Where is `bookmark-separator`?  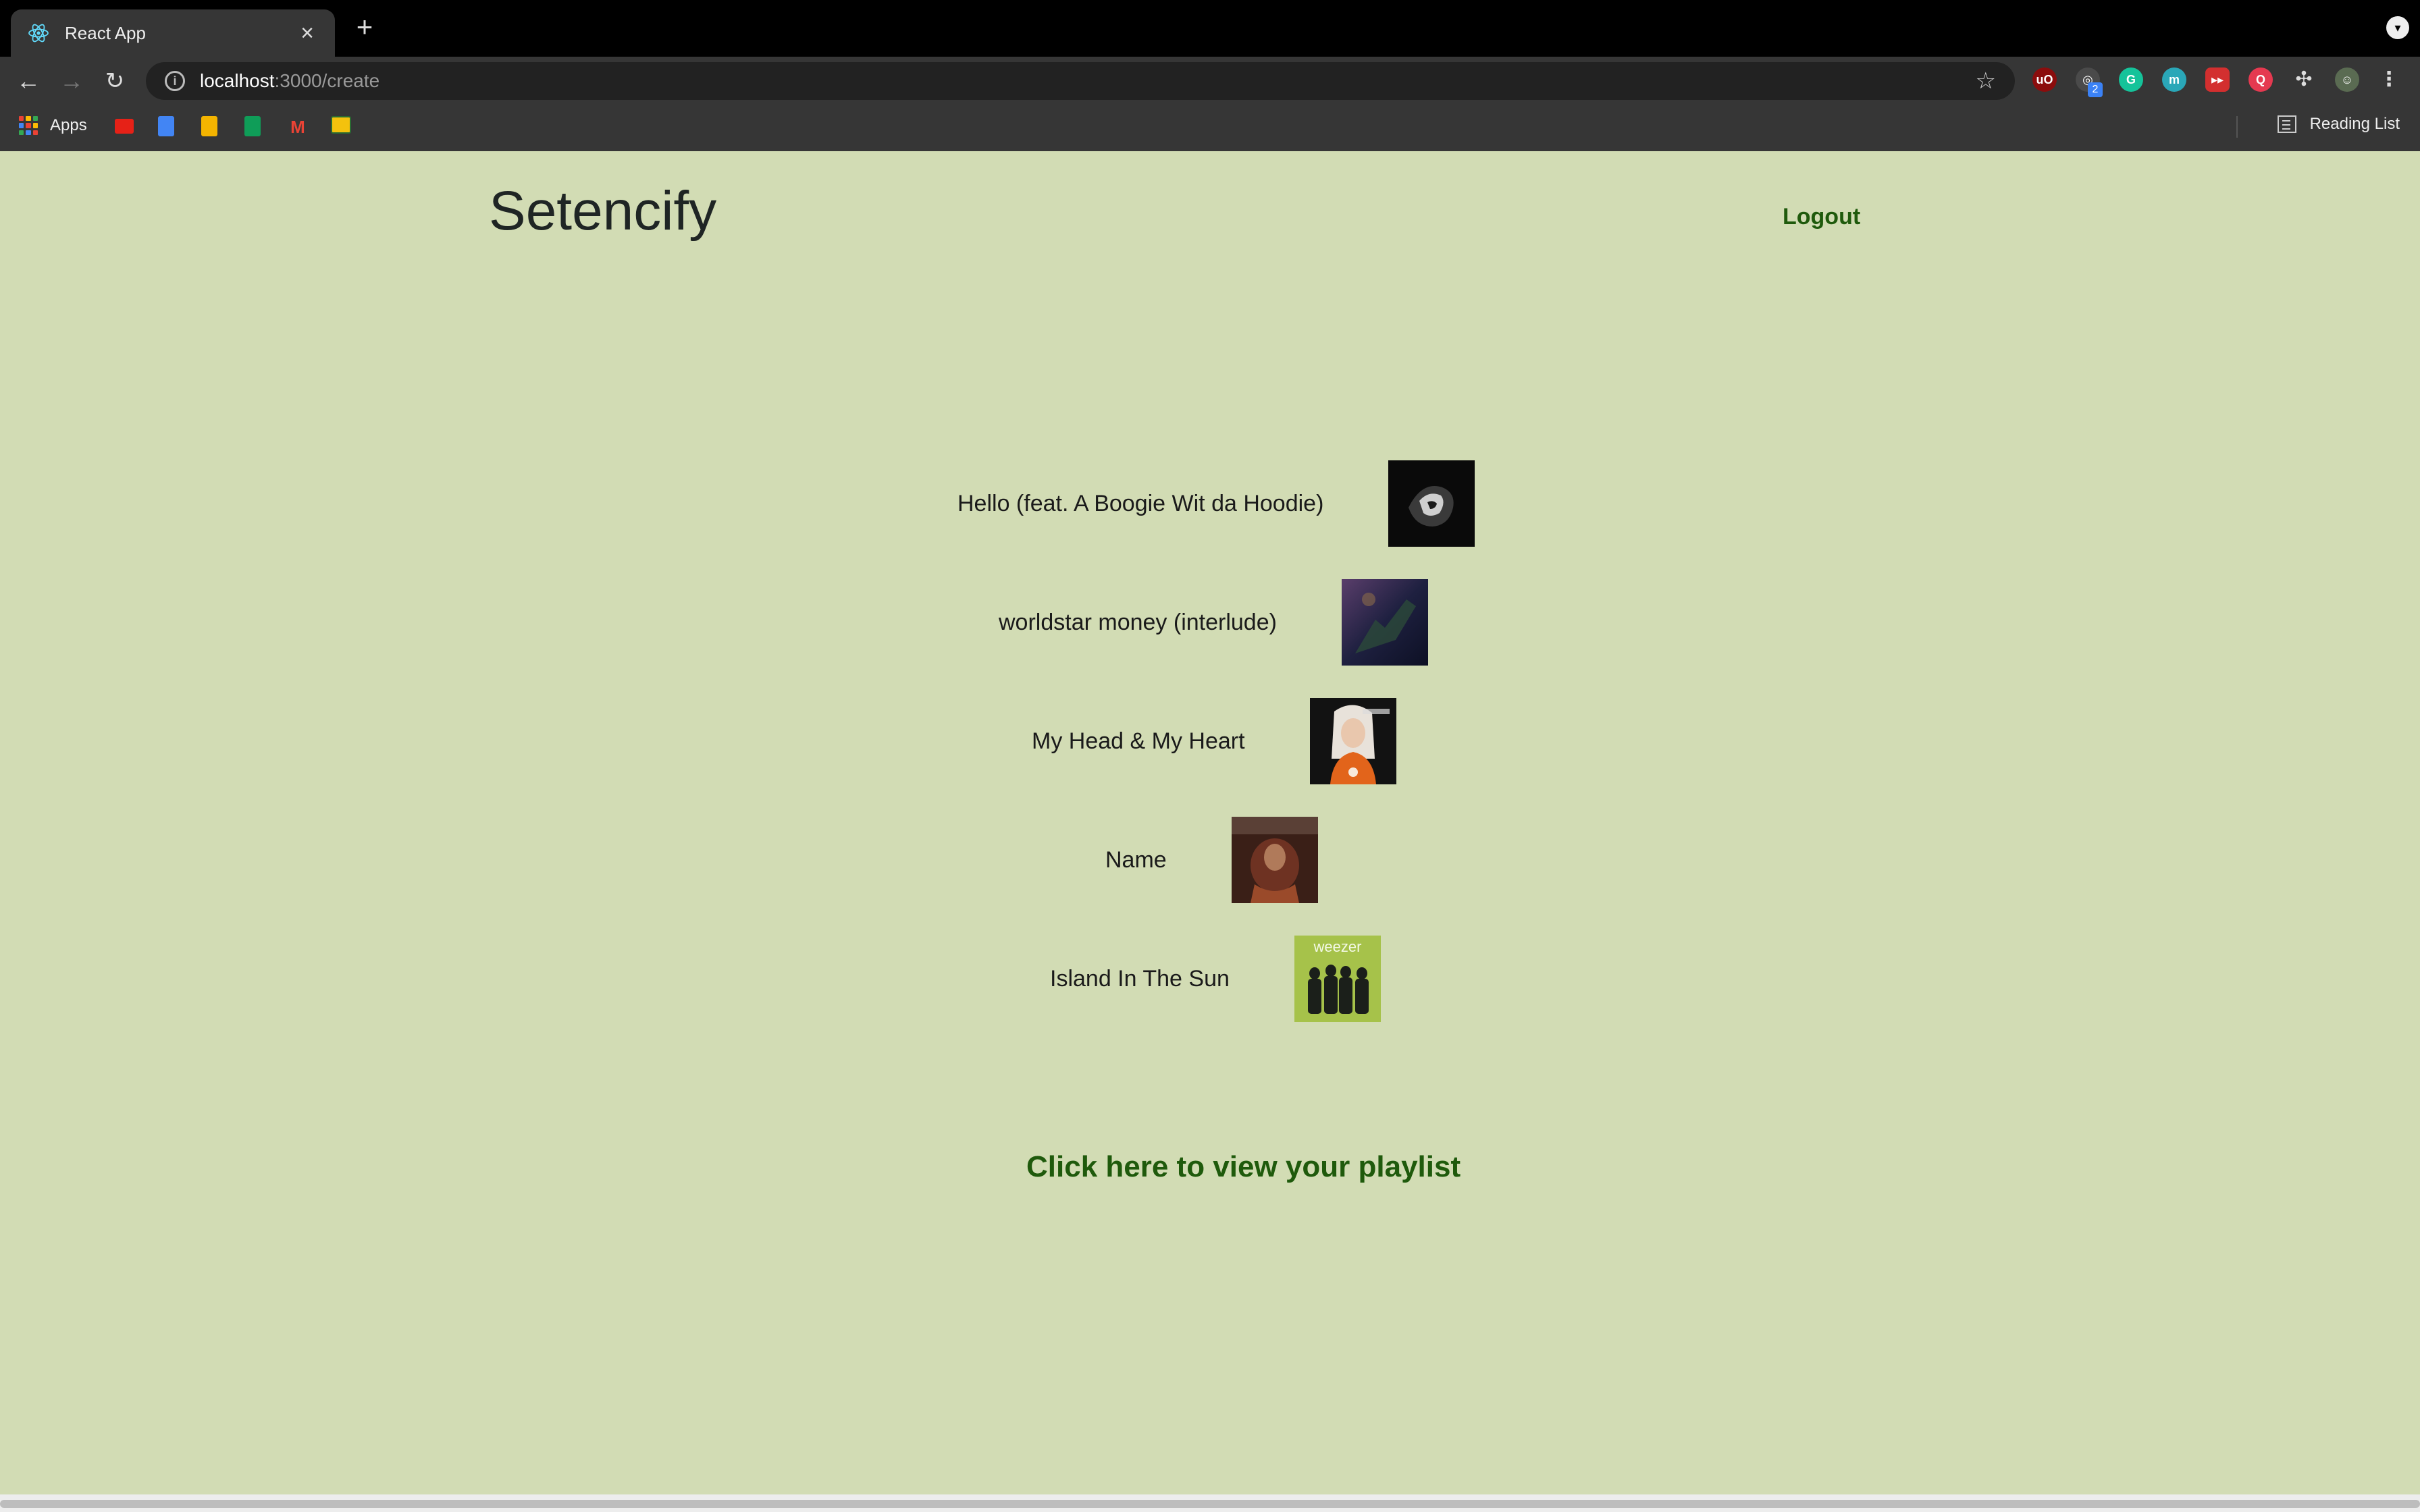 bookmark-separator is located at coordinates (2237, 127).